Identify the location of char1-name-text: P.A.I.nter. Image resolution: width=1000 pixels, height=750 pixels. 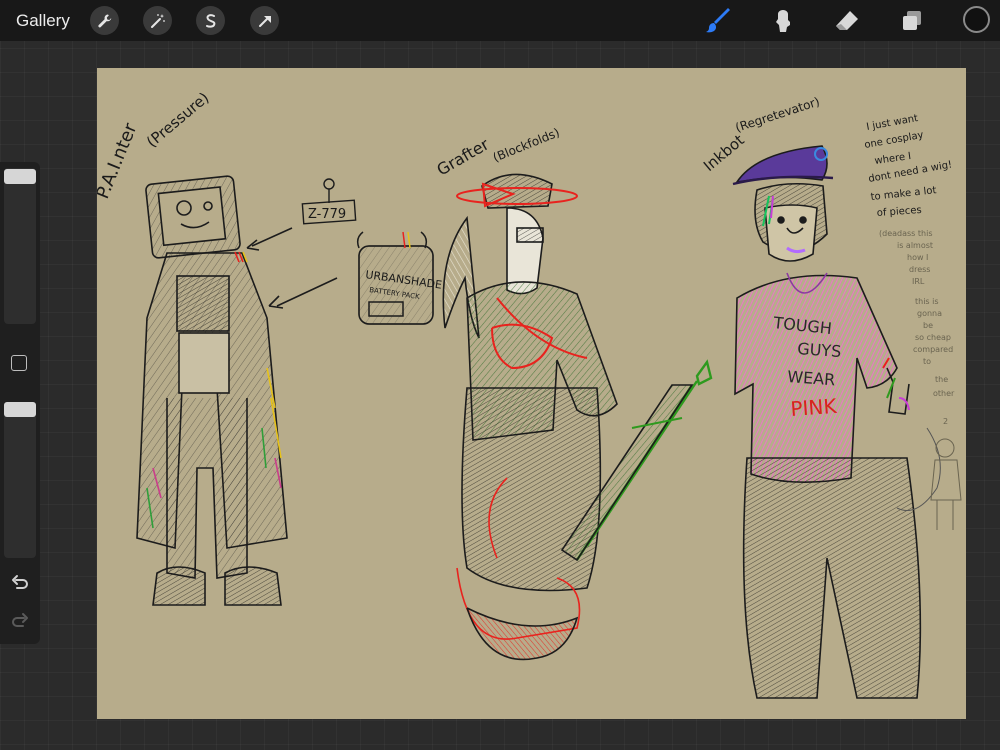
(119, 161).